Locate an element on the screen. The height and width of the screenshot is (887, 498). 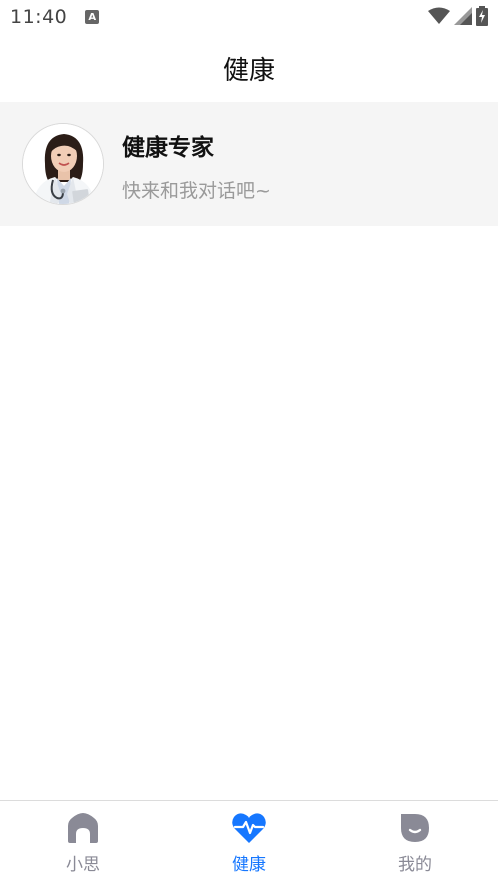
nav-label-xiaosi: 小思 is located at coordinates (83, 865).